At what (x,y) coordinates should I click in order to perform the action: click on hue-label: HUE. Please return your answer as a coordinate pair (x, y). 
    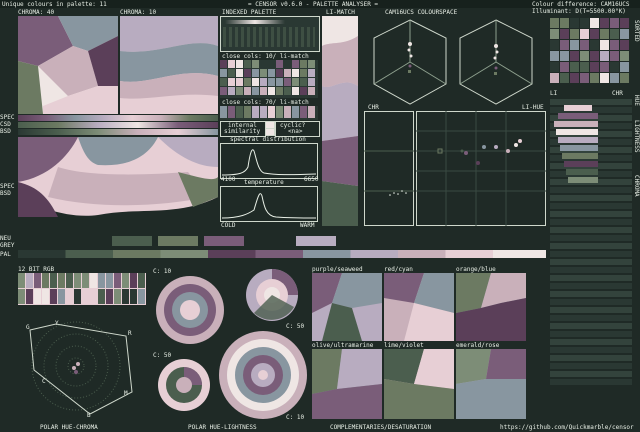
    Looking at the image, I should click on (636, 100).